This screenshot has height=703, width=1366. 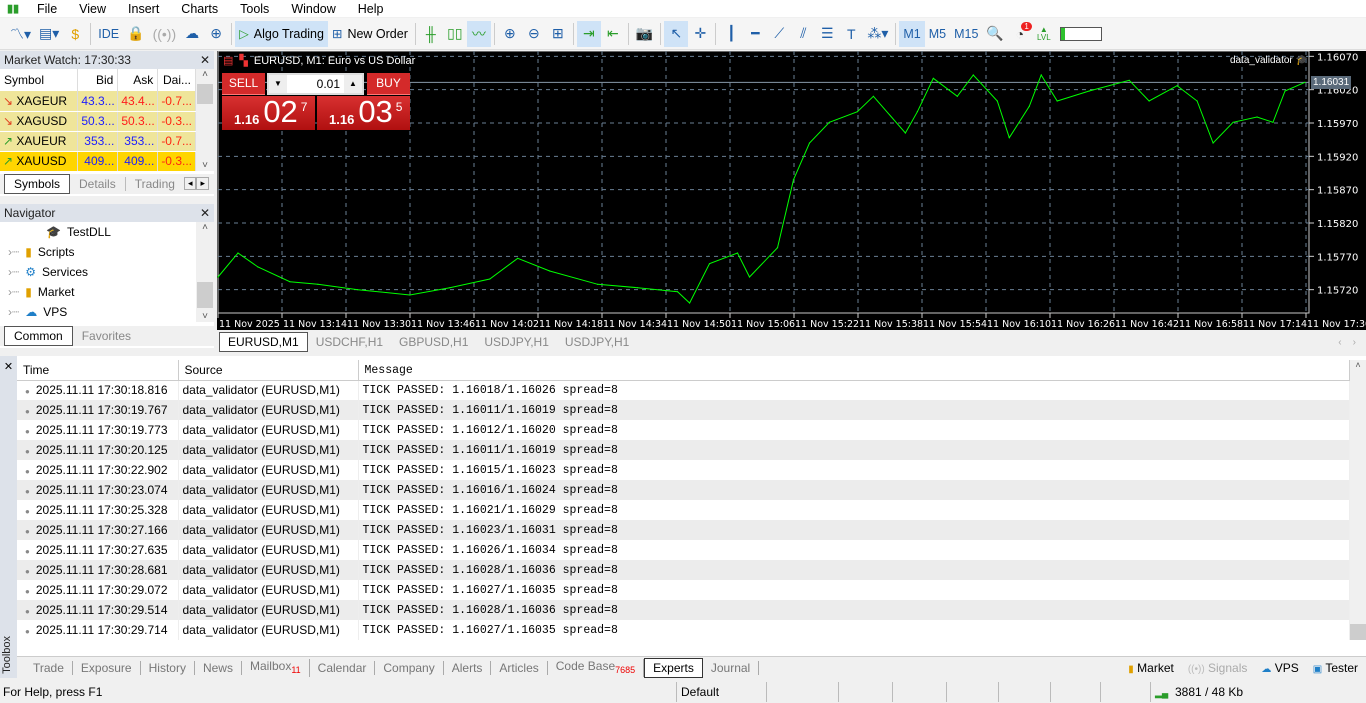 I want to click on vertical-line-icon: ┃, so click(x=731, y=34).